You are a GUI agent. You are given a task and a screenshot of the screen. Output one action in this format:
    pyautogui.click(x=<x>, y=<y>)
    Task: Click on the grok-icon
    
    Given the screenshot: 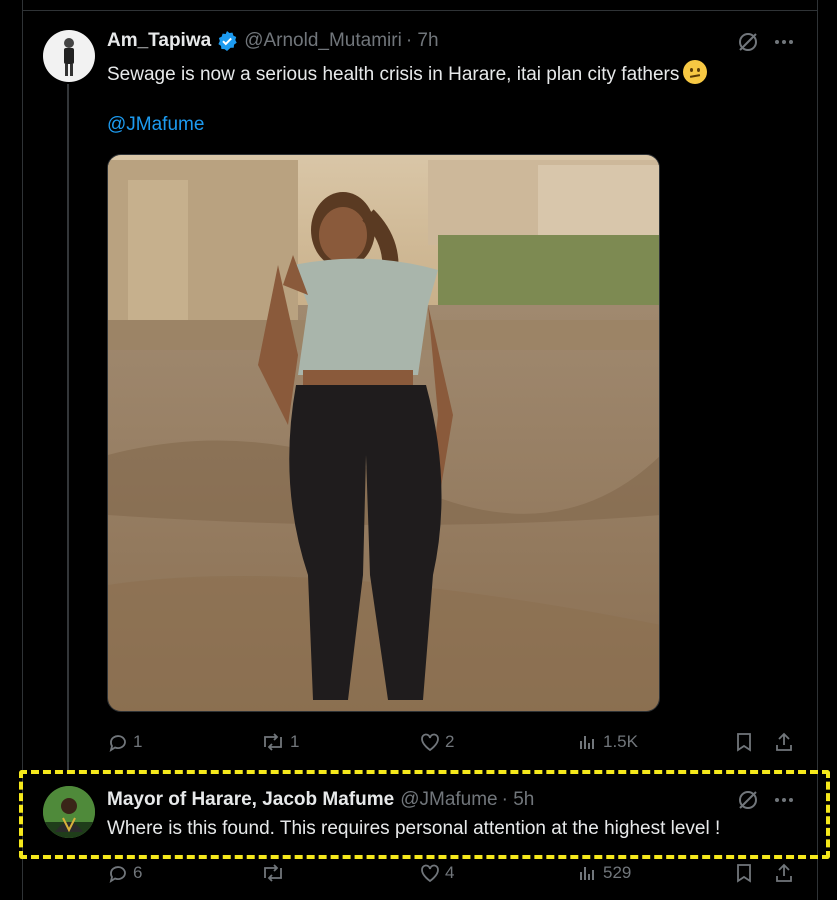 What is the action you would take?
    pyautogui.click(x=748, y=44)
    